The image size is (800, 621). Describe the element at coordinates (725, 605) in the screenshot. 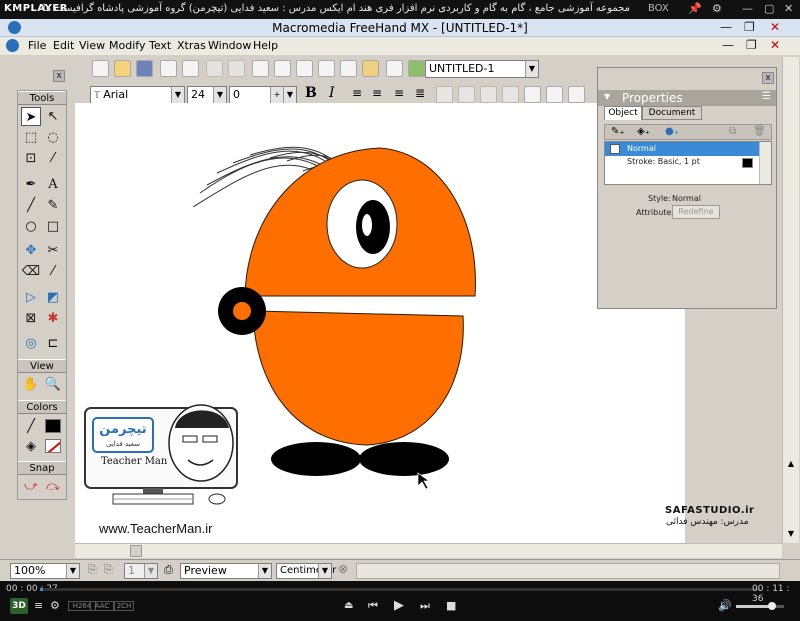

I see `volume-icon: 🔊` at that location.